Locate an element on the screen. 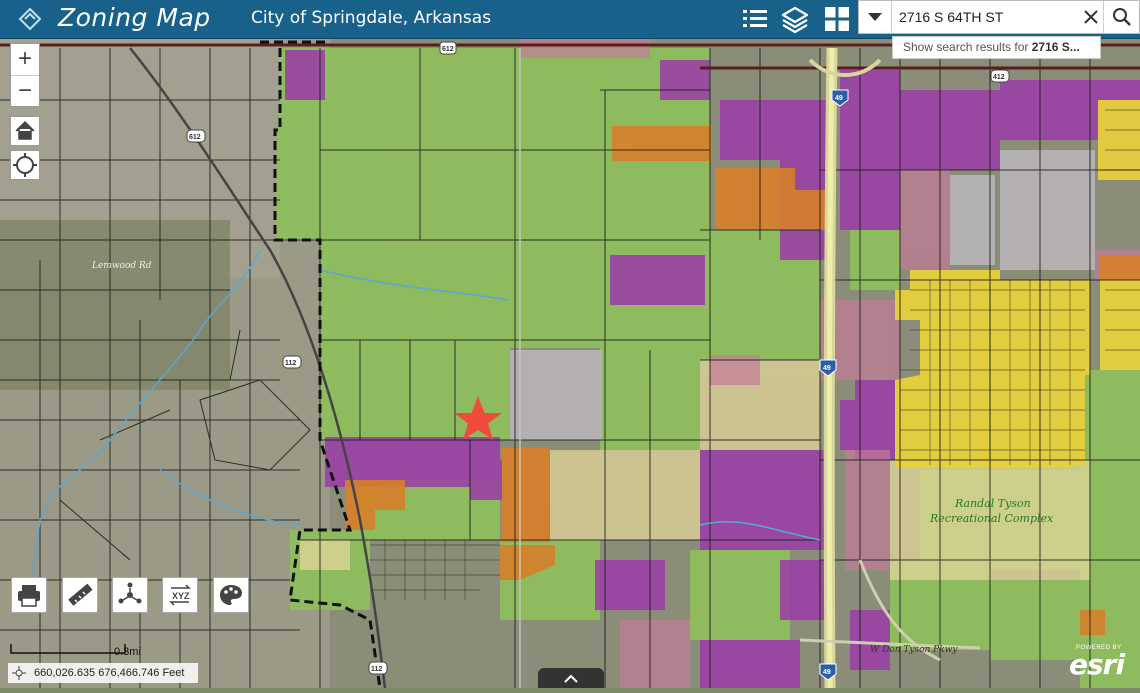 The image size is (1140, 693). list-icon is located at coordinates (755, 18).